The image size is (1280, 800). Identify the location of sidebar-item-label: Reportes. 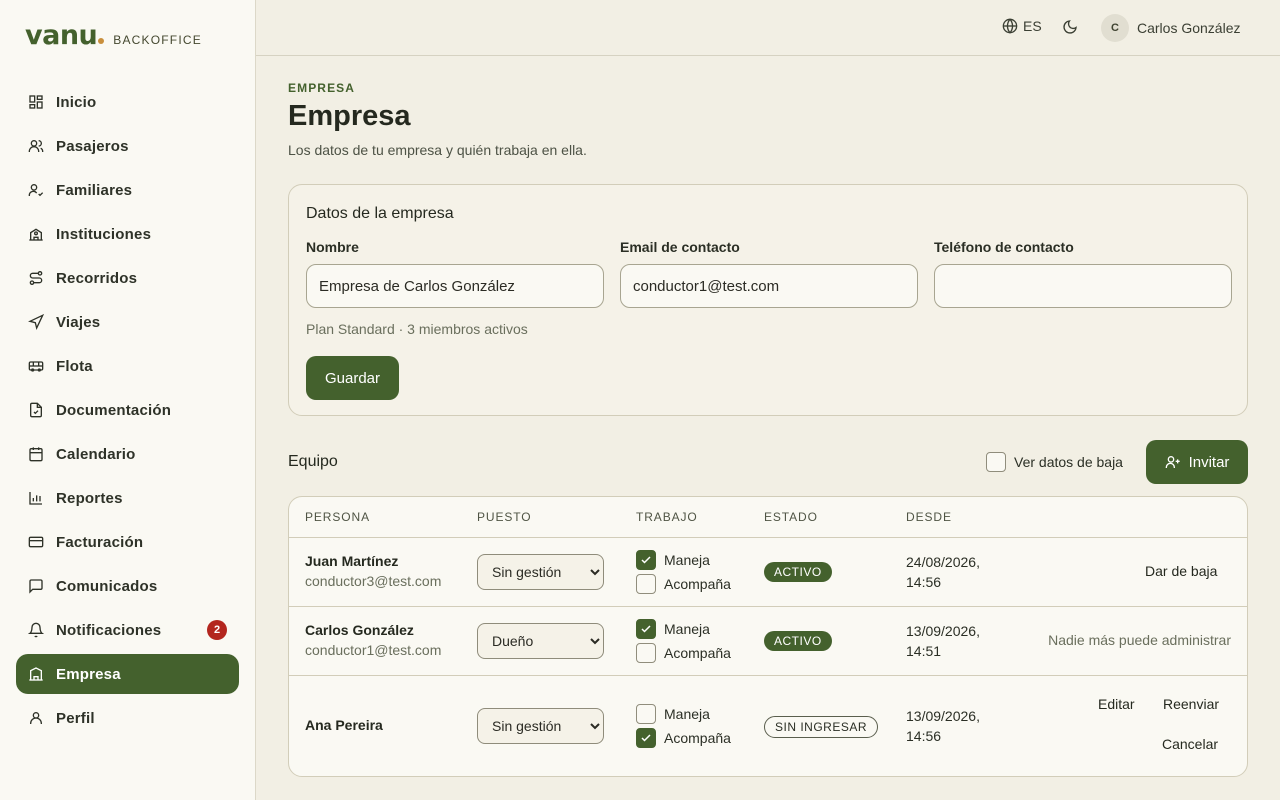
(89, 498).